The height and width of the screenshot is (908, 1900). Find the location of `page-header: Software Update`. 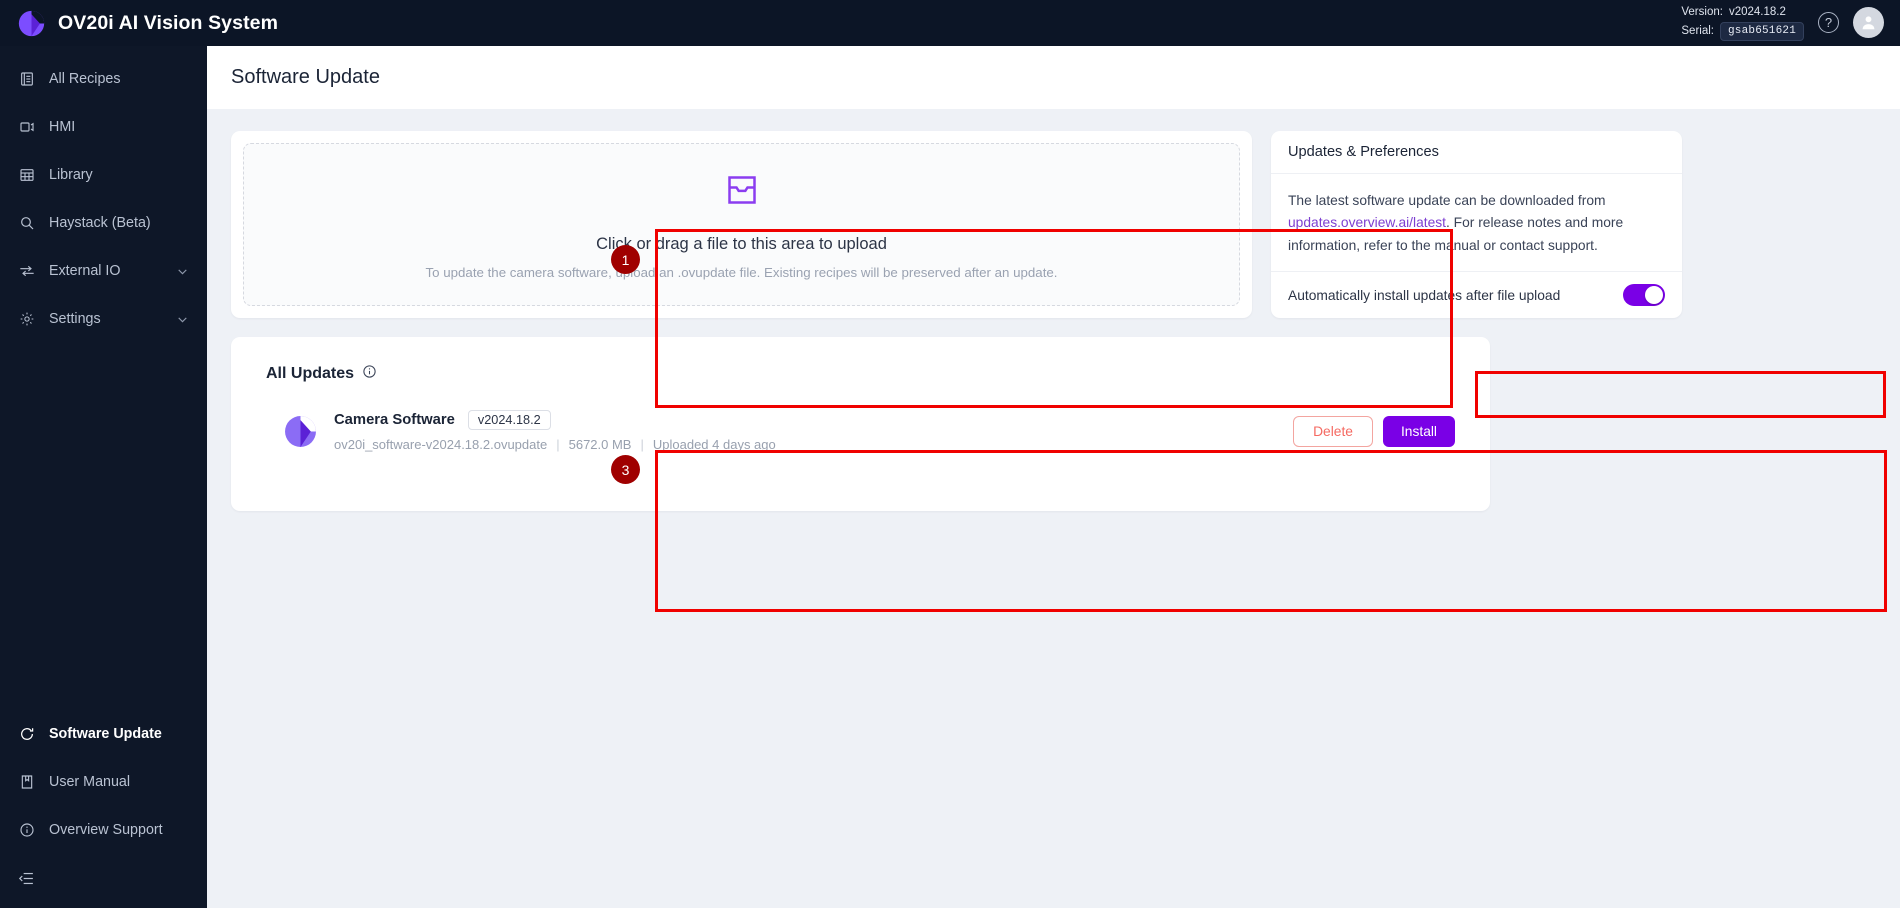

page-header: Software Update is located at coordinates (1053, 77).